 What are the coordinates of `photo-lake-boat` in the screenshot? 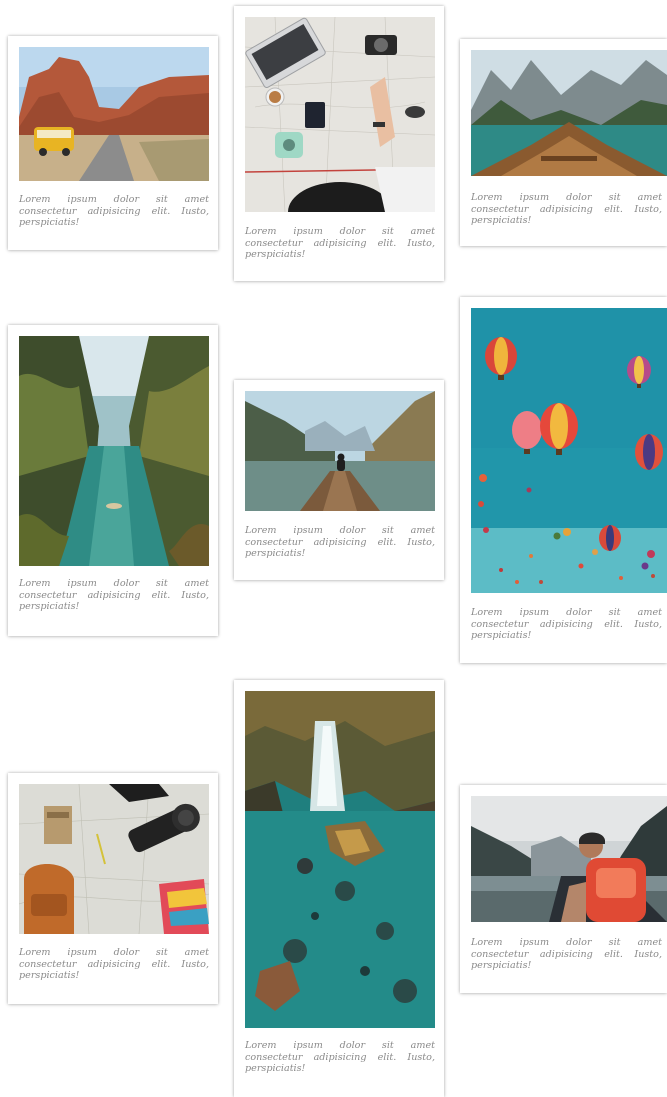 It's located at (569, 113).